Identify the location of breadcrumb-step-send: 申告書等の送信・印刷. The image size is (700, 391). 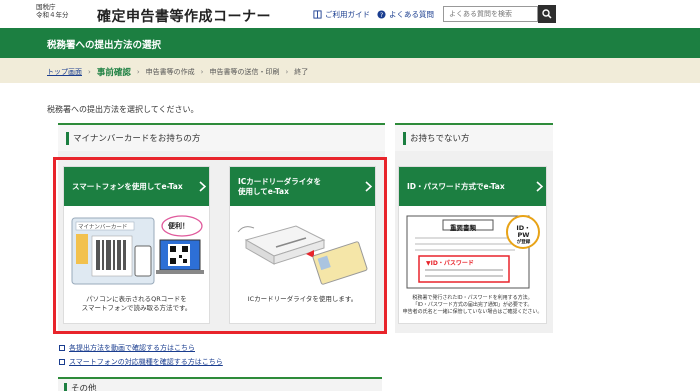
(244, 72).